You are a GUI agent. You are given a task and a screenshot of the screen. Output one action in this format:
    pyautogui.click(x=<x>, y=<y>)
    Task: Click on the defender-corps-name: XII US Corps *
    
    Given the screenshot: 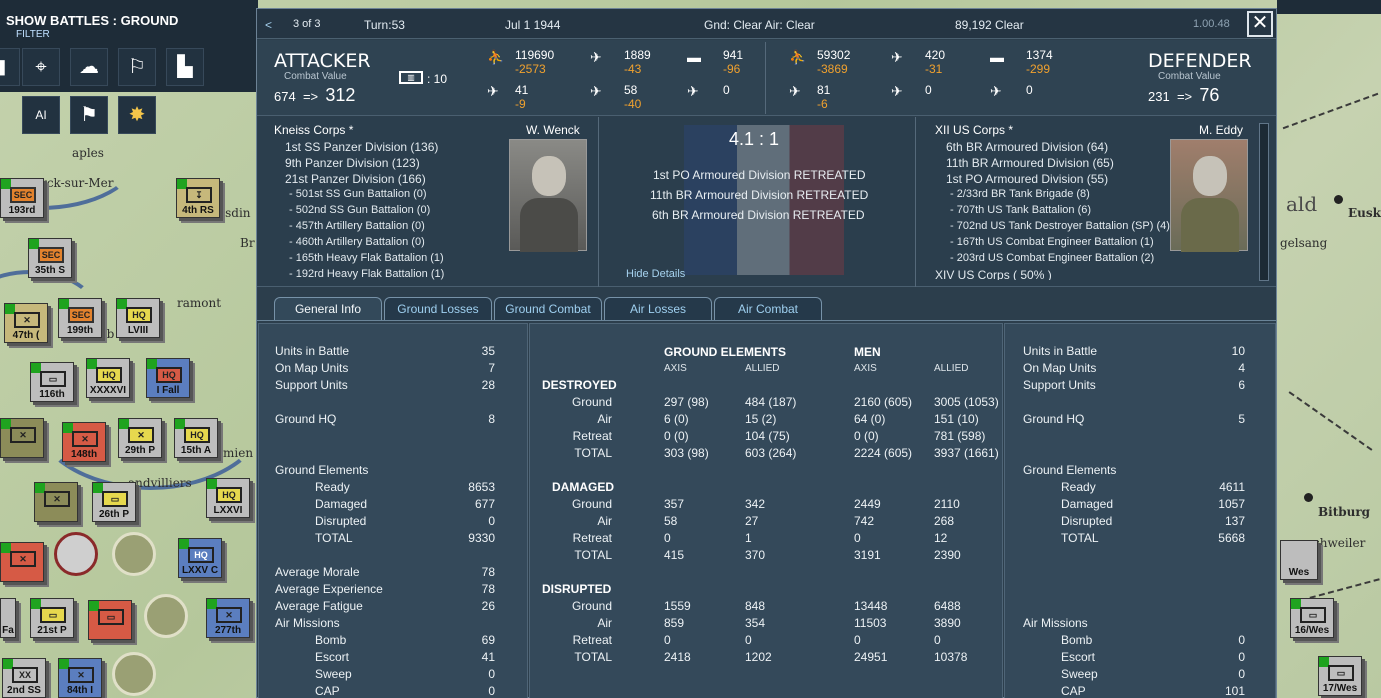 What is the action you would take?
    pyautogui.click(x=974, y=130)
    